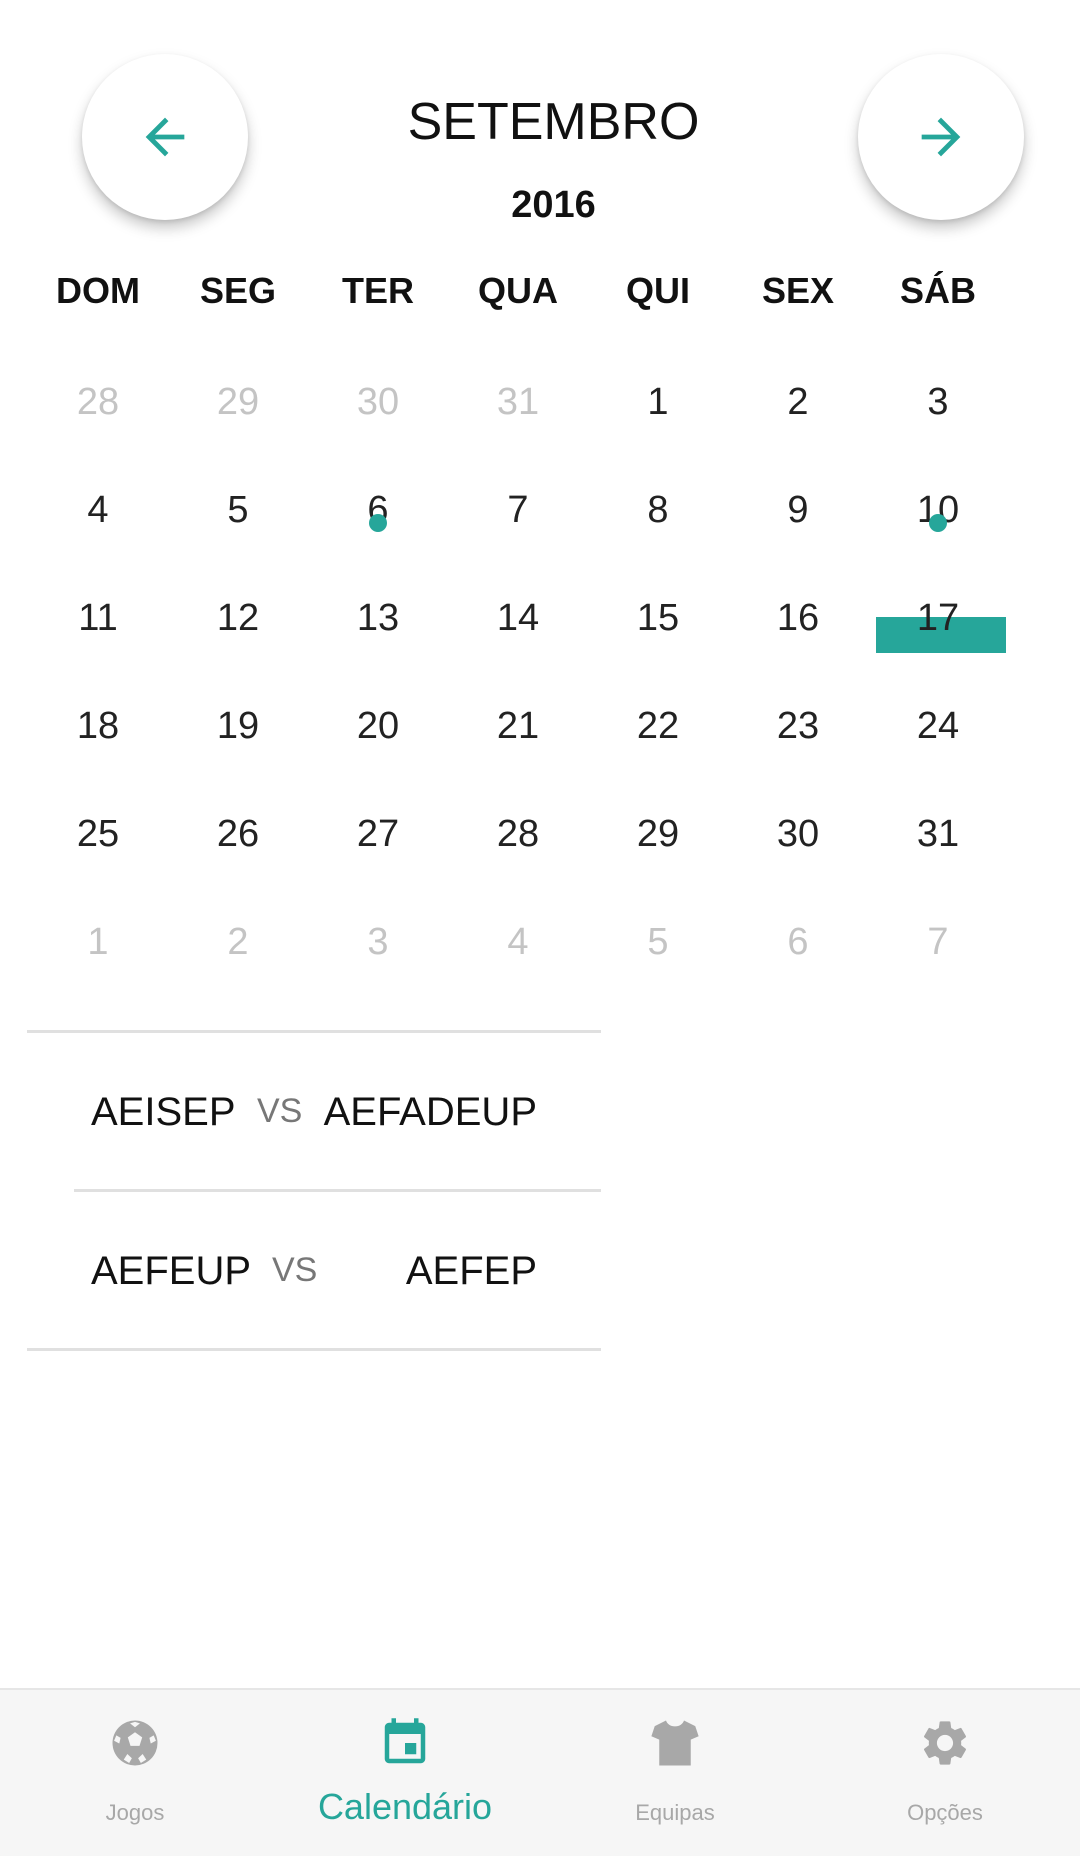 The image size is (1080, 1856). What do you see at coordinates (430, 1112) in the screenshot?
I see `away-team: AEFADEUP` at bounding box center [430, 1112].